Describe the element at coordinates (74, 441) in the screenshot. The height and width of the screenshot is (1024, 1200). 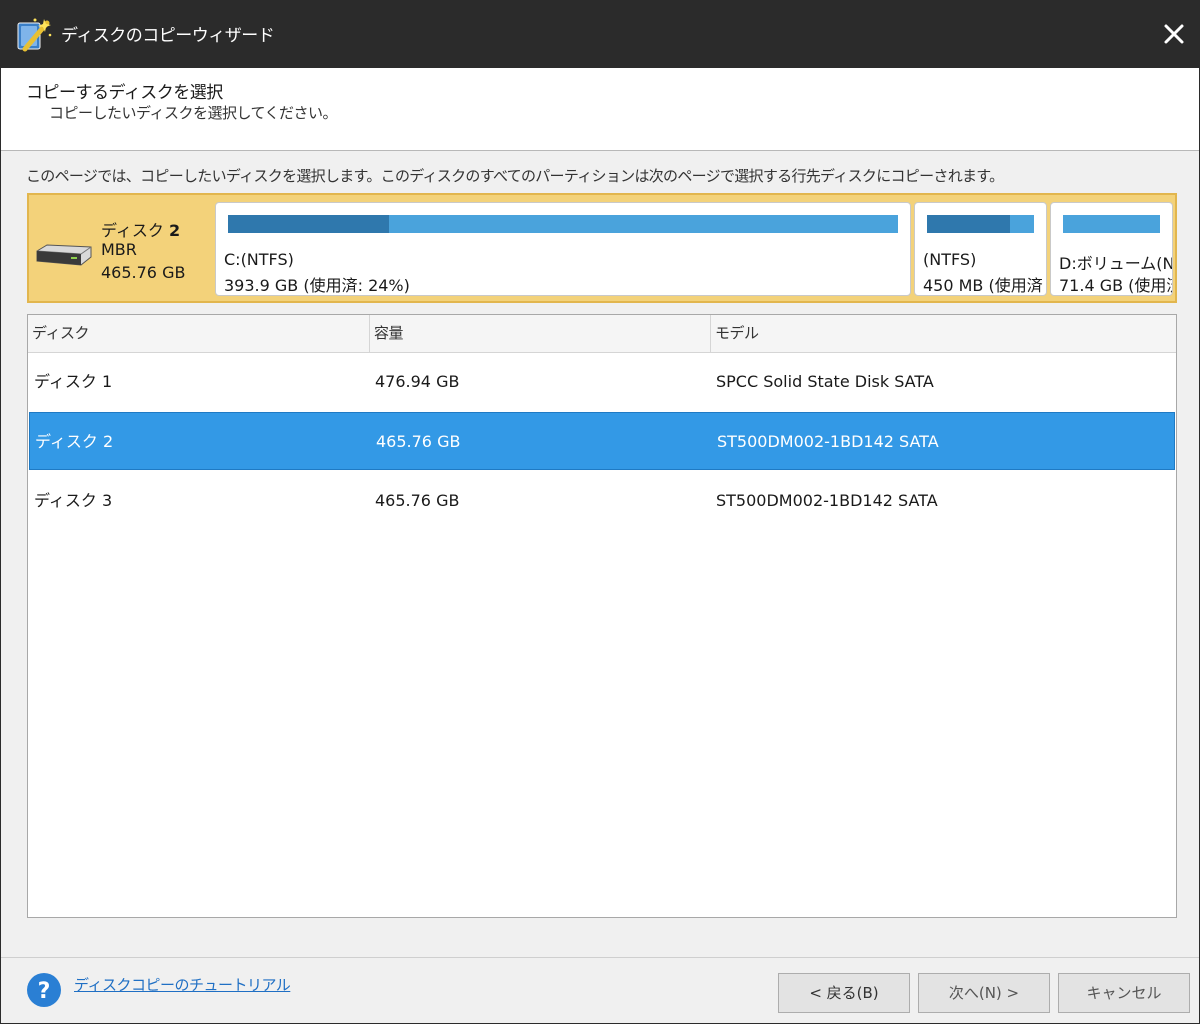
I see `cell-disk: ディスク 2` at that location.